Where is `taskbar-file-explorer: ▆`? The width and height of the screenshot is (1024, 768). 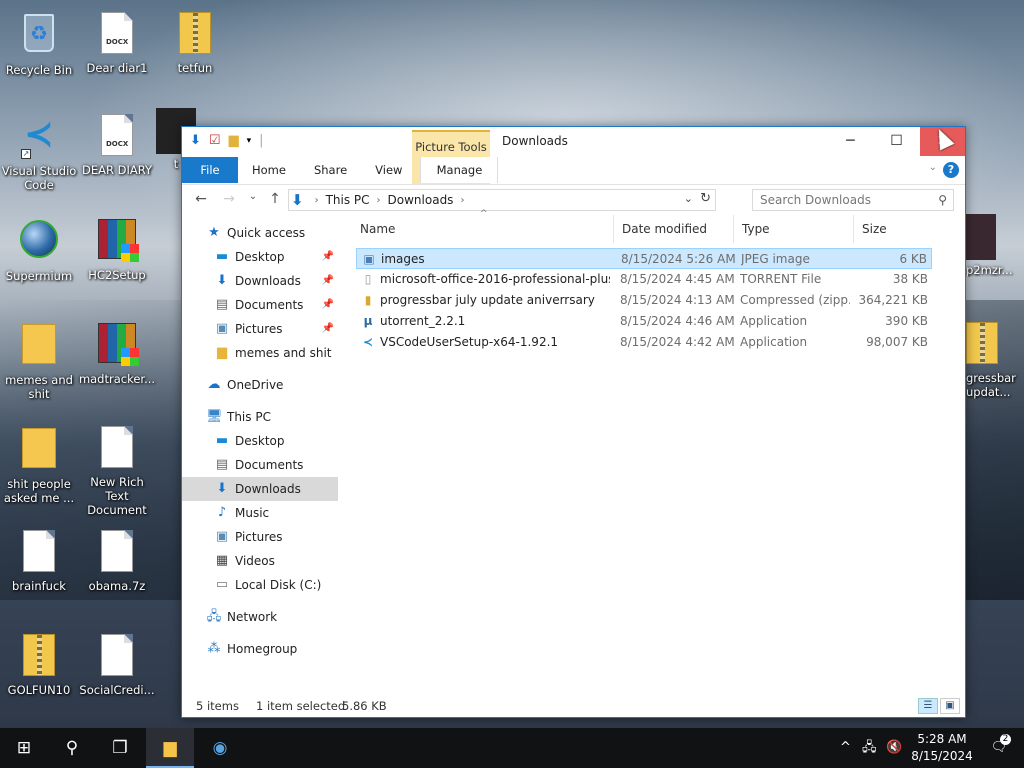 taskbar-file-explorer: ▆ is located at coordinates (170, 748).